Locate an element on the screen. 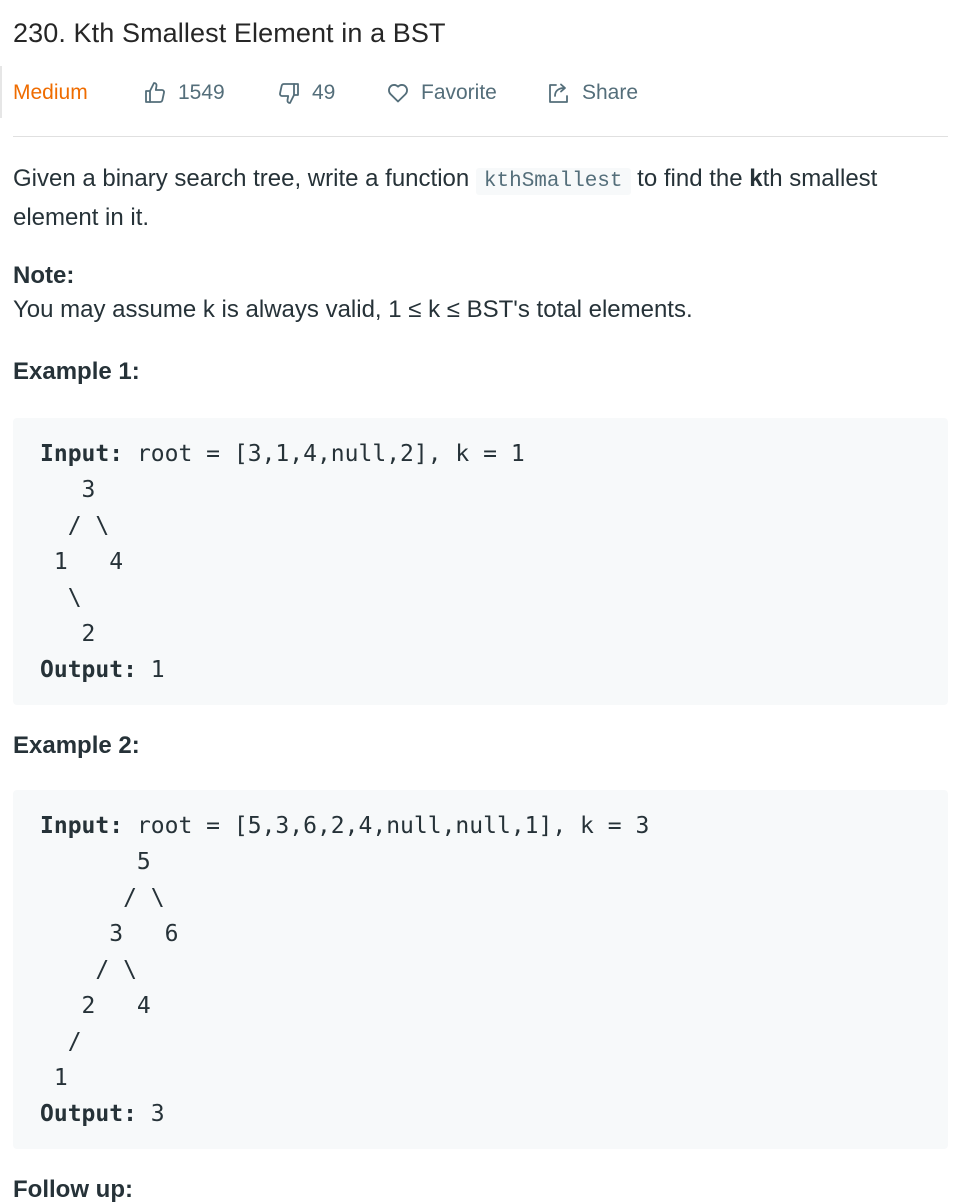  favorite-button: Favorite is located at coordinates (441, 93).